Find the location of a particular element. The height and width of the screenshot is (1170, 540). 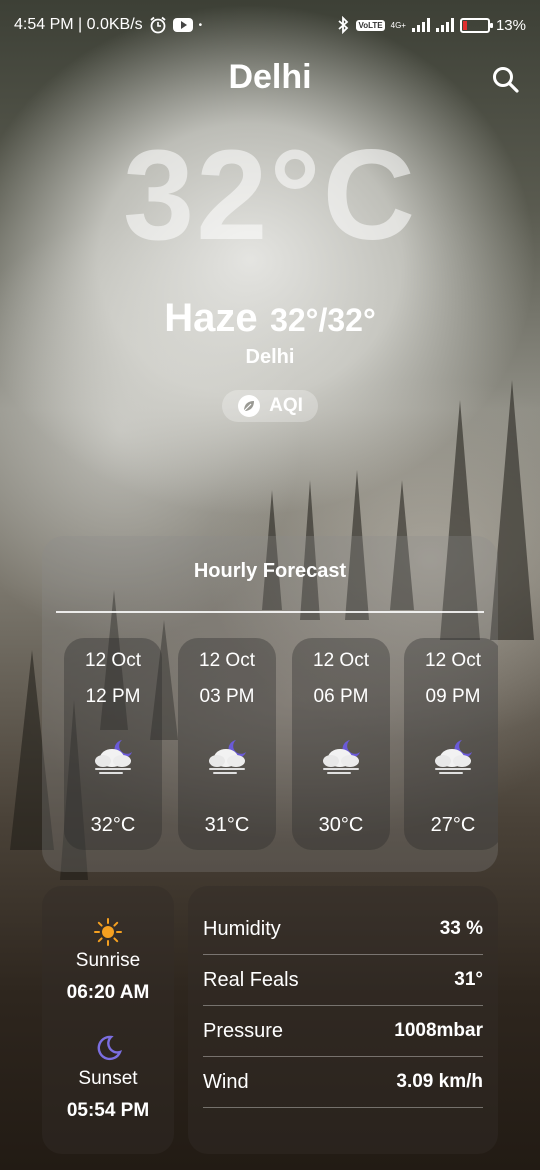

detail-row-wind: Wind 3.09 km/h is located at coordinates (343, 1082).